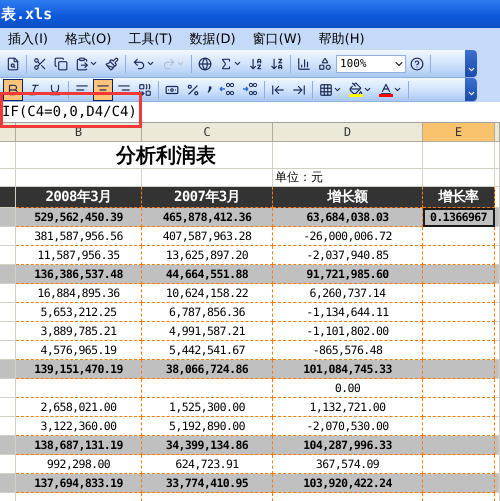  I want to click on menu-item: 窗口(W), so click(277, 39).